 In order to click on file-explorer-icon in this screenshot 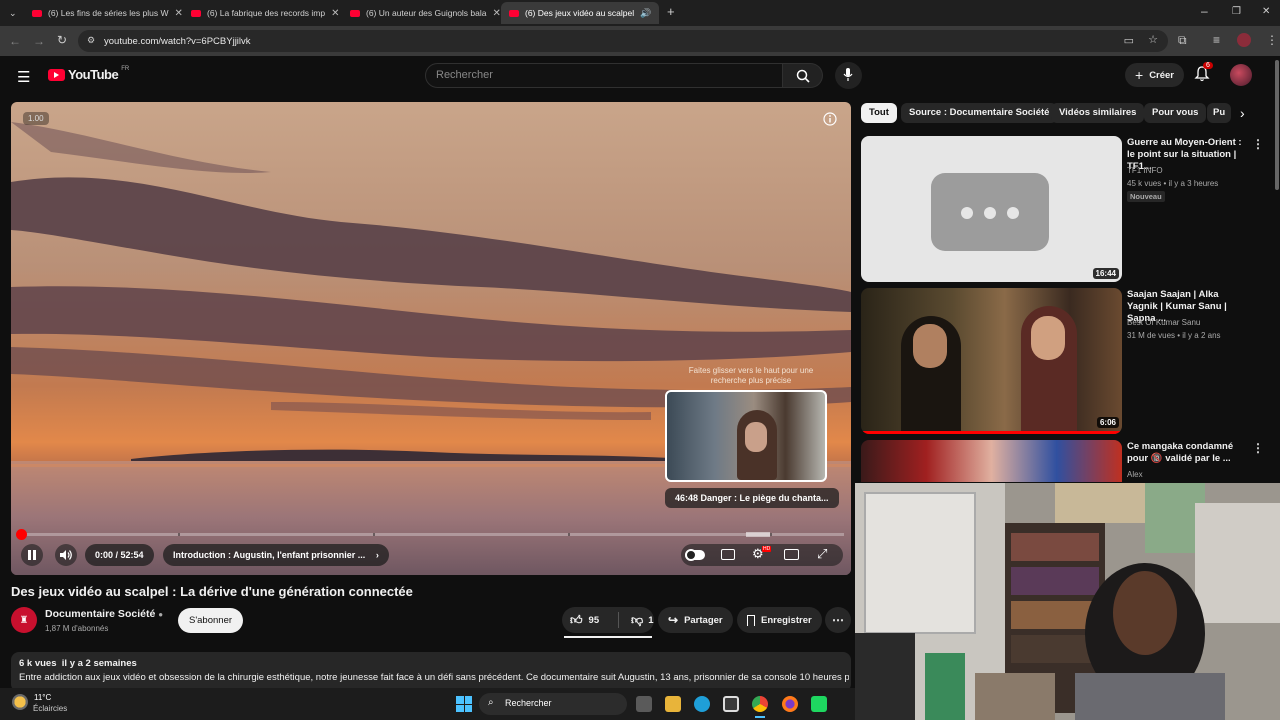, I will do `click(673, 704)`.